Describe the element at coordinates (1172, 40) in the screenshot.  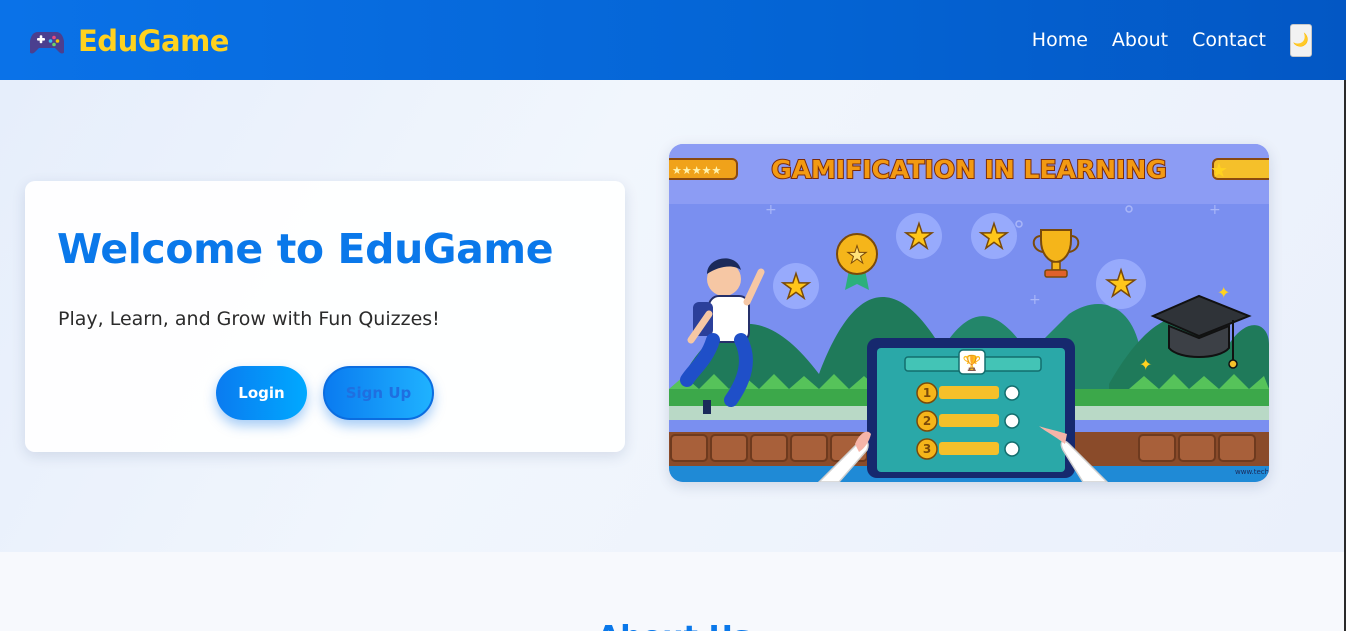
I see `nav-links: Home About Contact 🌙` at that location.